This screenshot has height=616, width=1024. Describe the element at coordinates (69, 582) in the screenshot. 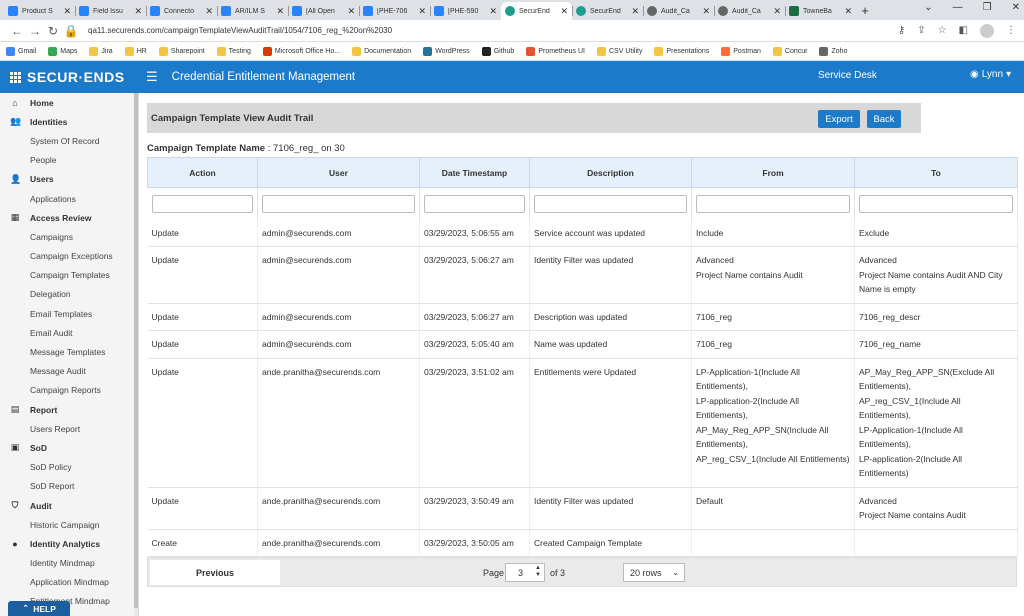

I see `sidebar-item-application-mindmap: Application Mindmap` at that location.